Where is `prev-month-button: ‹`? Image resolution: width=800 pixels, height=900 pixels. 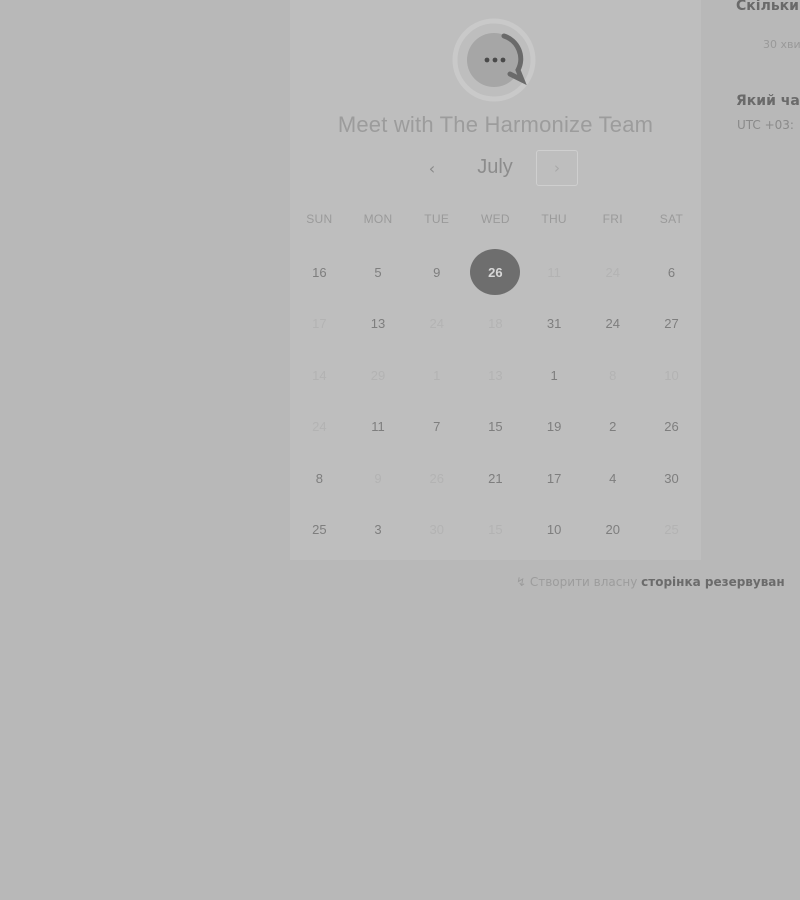 prev-month-button: ‹ is located at coordinates (432, 168).